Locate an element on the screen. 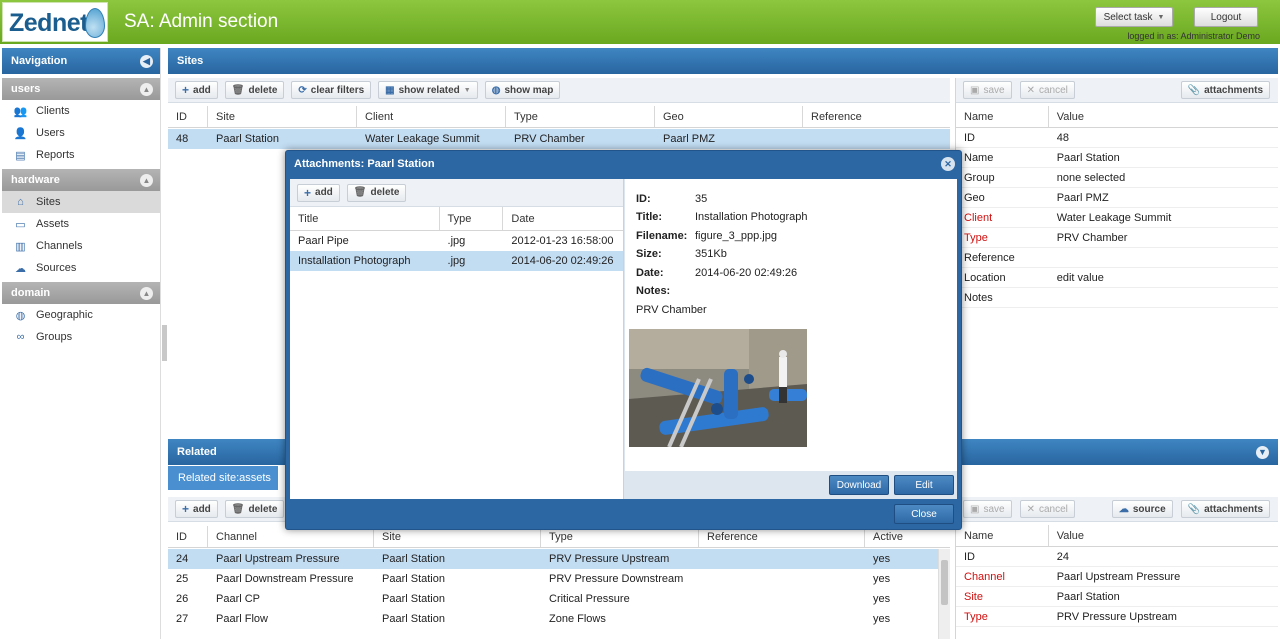 This screenshot has height=639, width=1280. sidebar-item-geographic: ◍ Geographic is located at coordinates (81, 315).